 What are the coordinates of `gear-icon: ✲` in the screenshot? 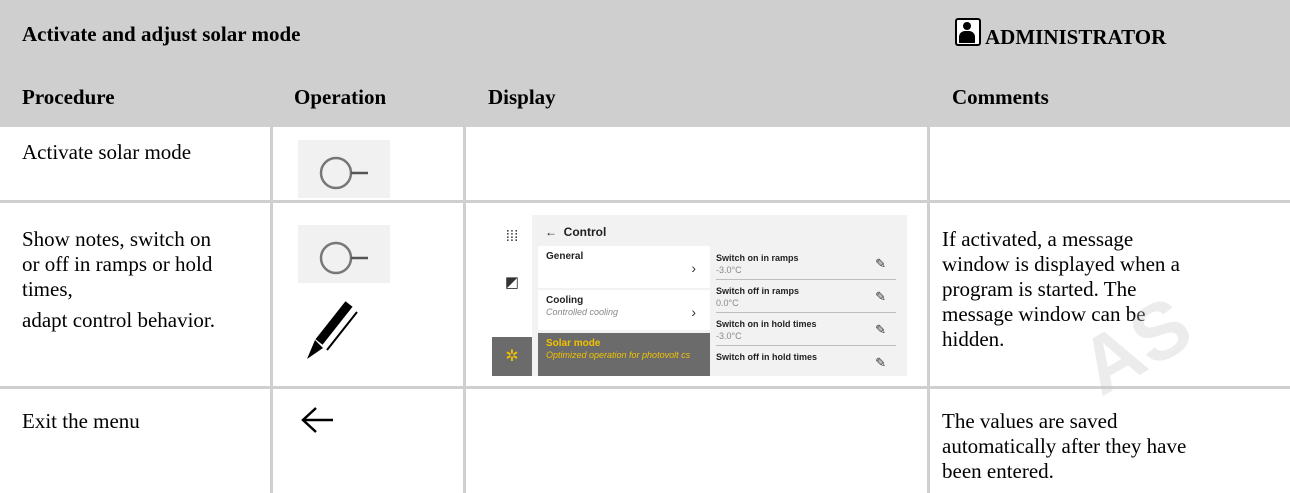 It's located at (512, 356).